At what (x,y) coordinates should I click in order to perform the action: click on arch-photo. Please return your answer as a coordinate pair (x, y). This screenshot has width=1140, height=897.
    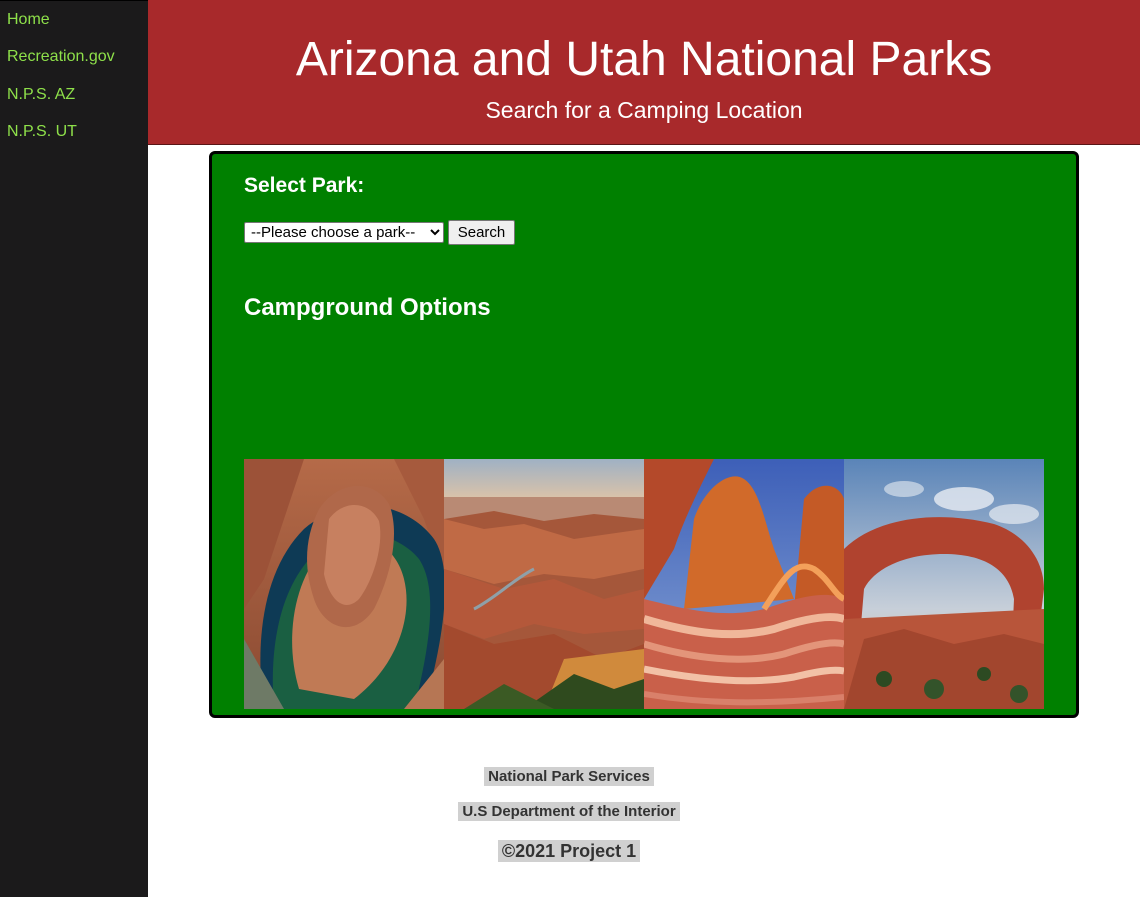
    Looking at the image, I should click on (944, 584).